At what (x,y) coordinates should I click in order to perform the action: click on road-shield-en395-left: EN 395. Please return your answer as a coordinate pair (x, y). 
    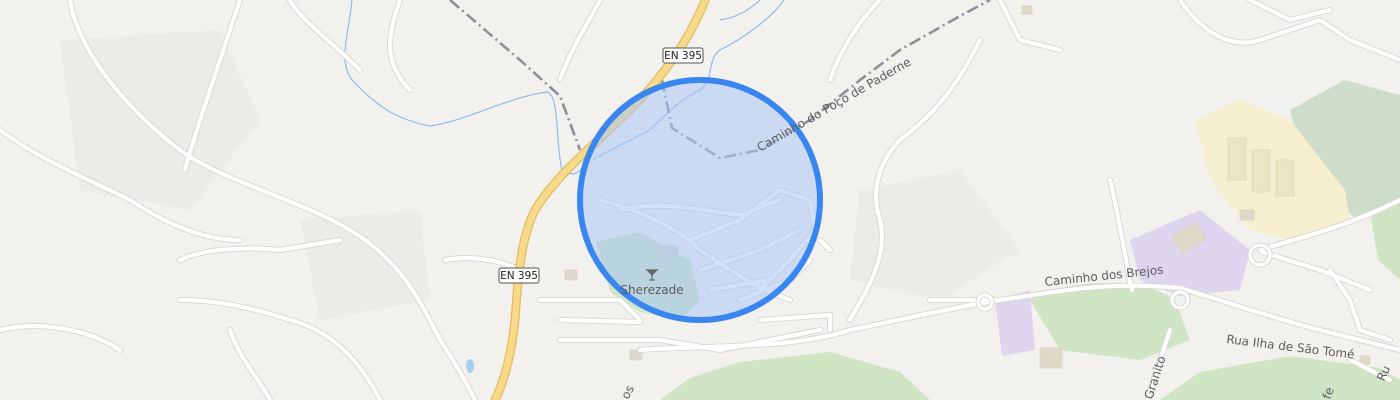
    Looking at the image, I should click on (519, 275).